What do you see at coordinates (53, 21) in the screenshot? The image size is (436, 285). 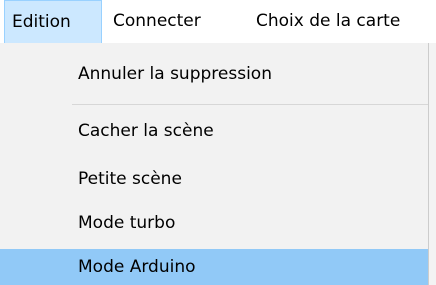 I see `menu-edition: Edition` at bounding box center [53, 21].